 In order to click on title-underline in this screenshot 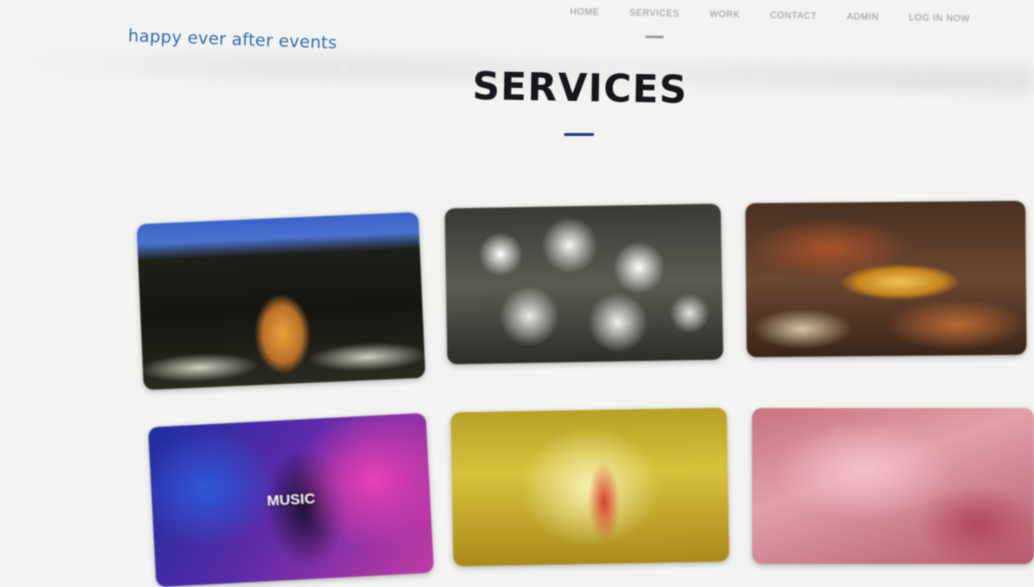, I will do `click(579, 134)`.